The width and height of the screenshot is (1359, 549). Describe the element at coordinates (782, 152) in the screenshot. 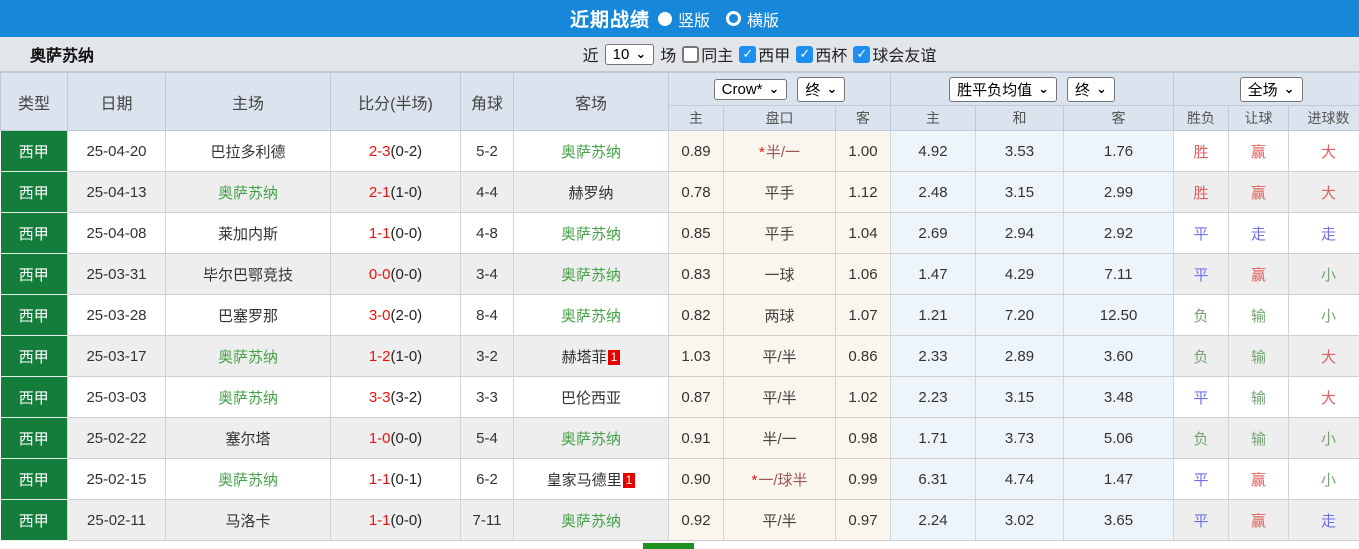

I see `handicap-value: 半/一` at that location.